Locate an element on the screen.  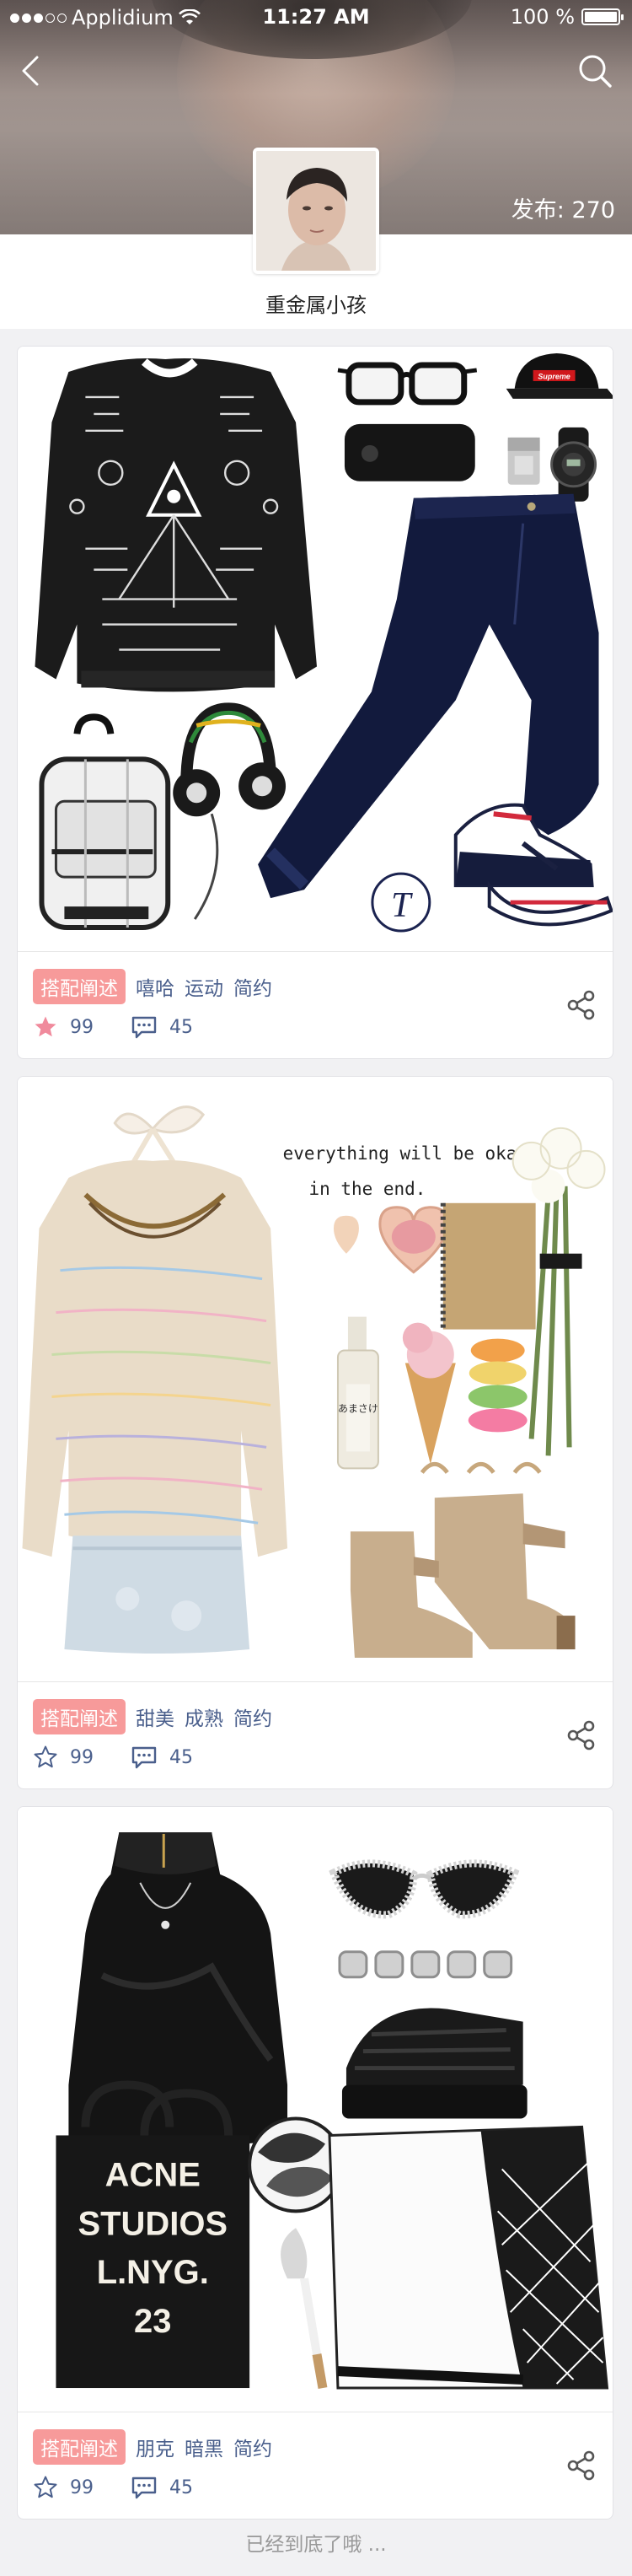
svg-text: T is located at coordinates (402, 905).